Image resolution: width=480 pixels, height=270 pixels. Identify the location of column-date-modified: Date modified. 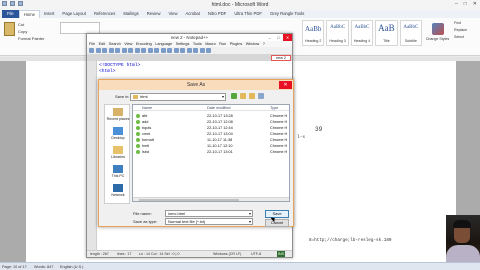
(218, 108).